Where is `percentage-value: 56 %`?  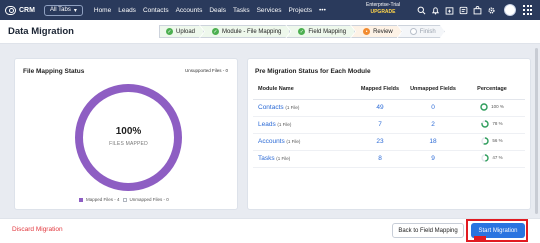 percentage-value: 56 % is located at coordinates (497, 140).